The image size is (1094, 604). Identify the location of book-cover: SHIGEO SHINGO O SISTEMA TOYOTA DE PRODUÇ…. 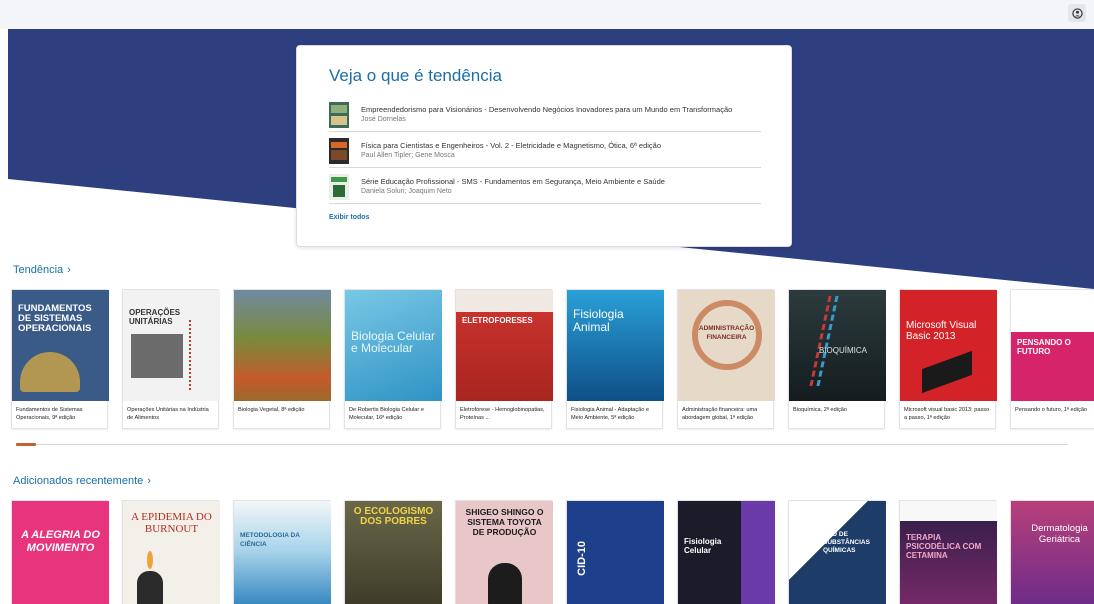
(504, 552).